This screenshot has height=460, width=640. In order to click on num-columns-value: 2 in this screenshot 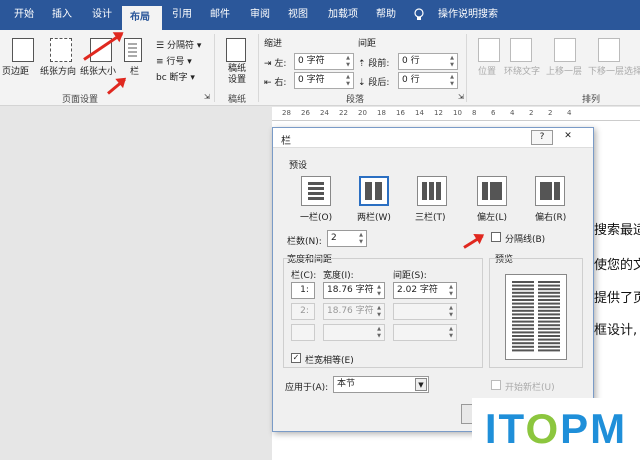, I will do `click(334, 238)`.